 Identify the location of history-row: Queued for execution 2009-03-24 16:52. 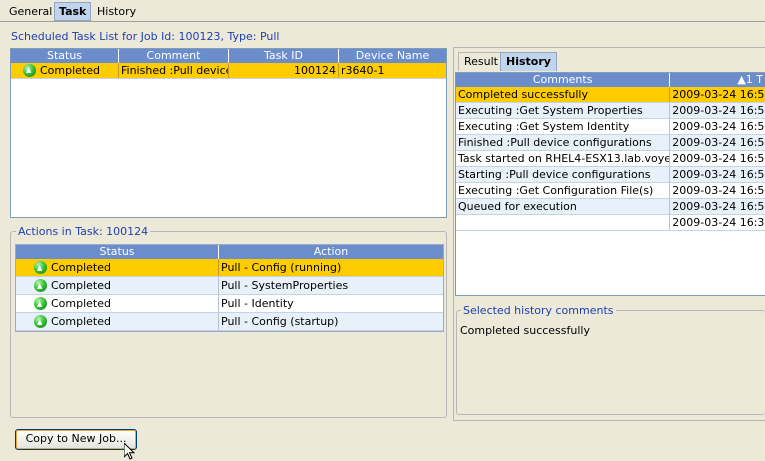
(610, 207).